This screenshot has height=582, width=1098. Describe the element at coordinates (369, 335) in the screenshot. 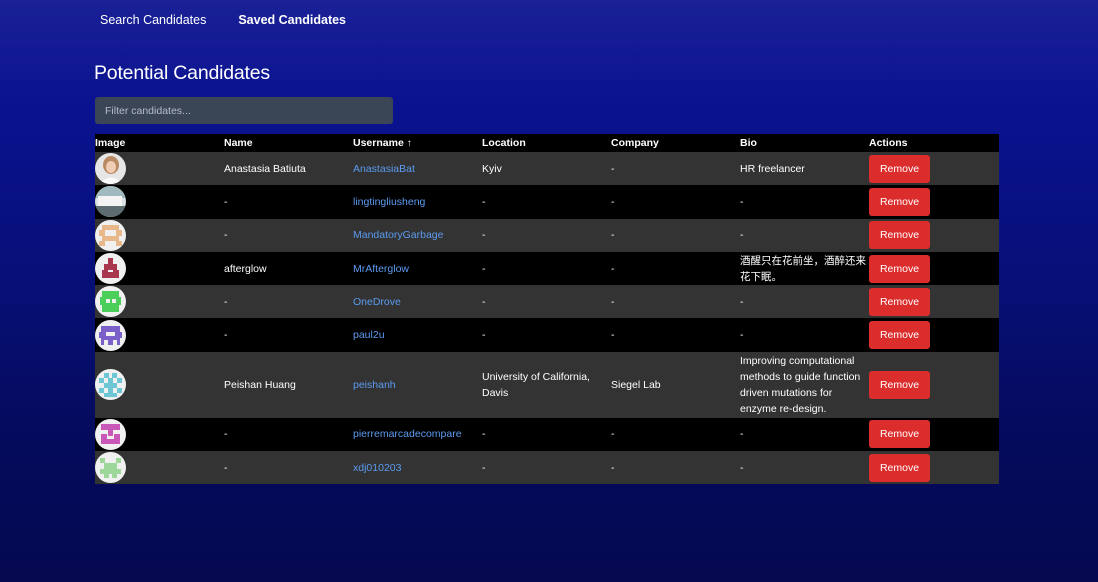

I see `username-link: paul2u` at that location.